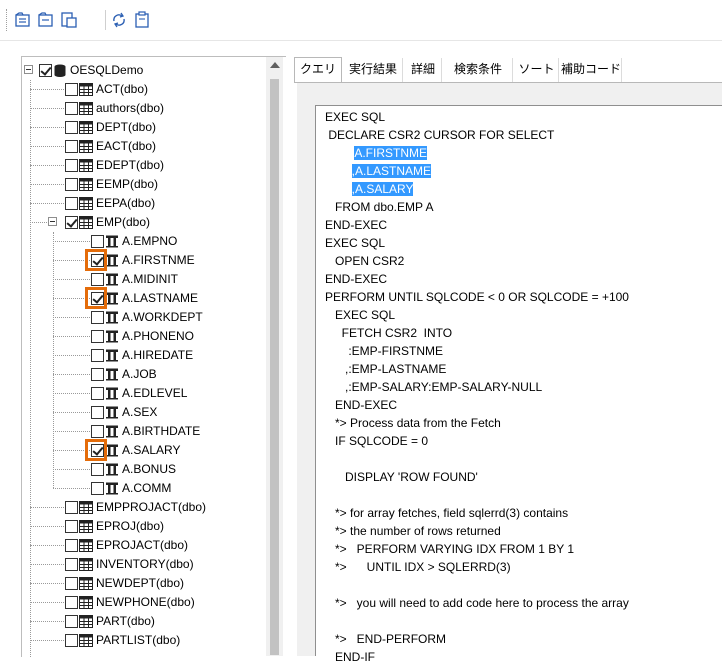 The image size is (722, 666). Describe the element at coordinates (144, 317) in the screenshot. I see `tree-item-column: A.WORKDEPT` at that location.